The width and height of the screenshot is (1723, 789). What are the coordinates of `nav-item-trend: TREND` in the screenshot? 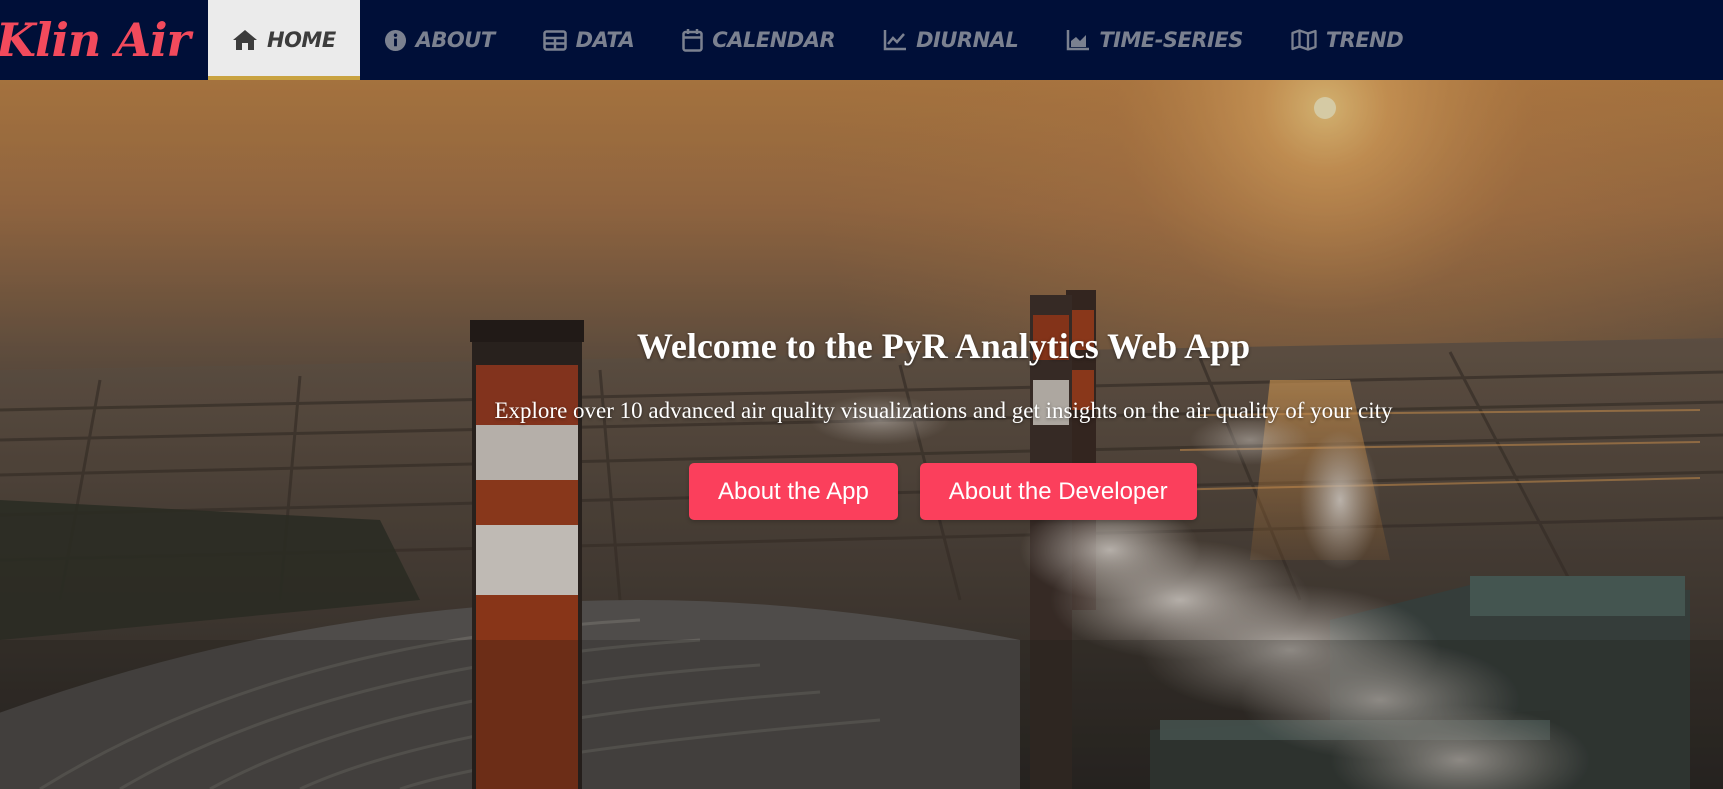 It's located at (1347, 40).